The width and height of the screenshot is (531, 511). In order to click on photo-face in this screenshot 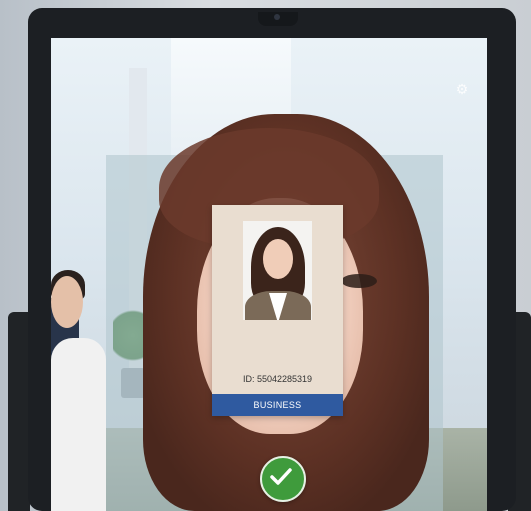, I will do `click(278, 259)`.